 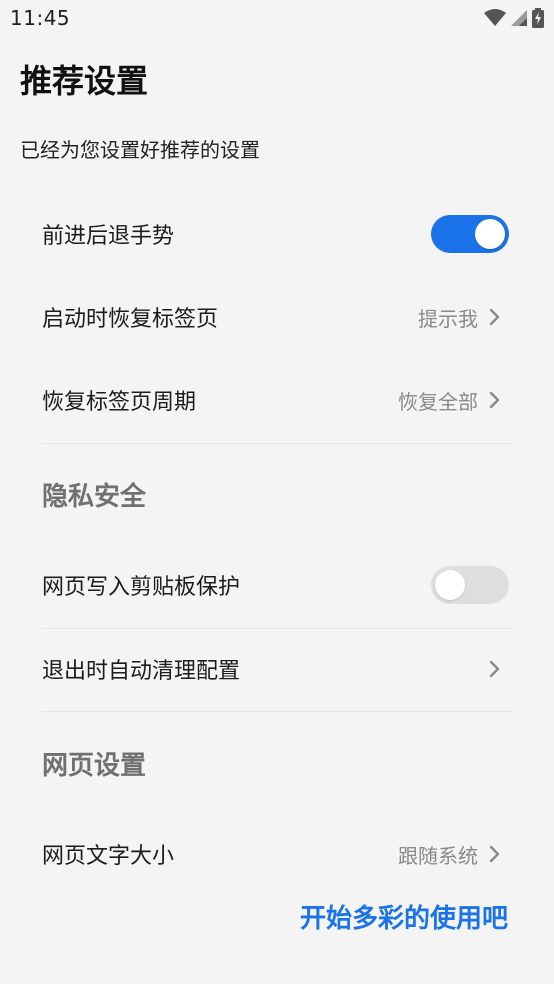 I want to click on status-icons, so click(x=514, y=18).